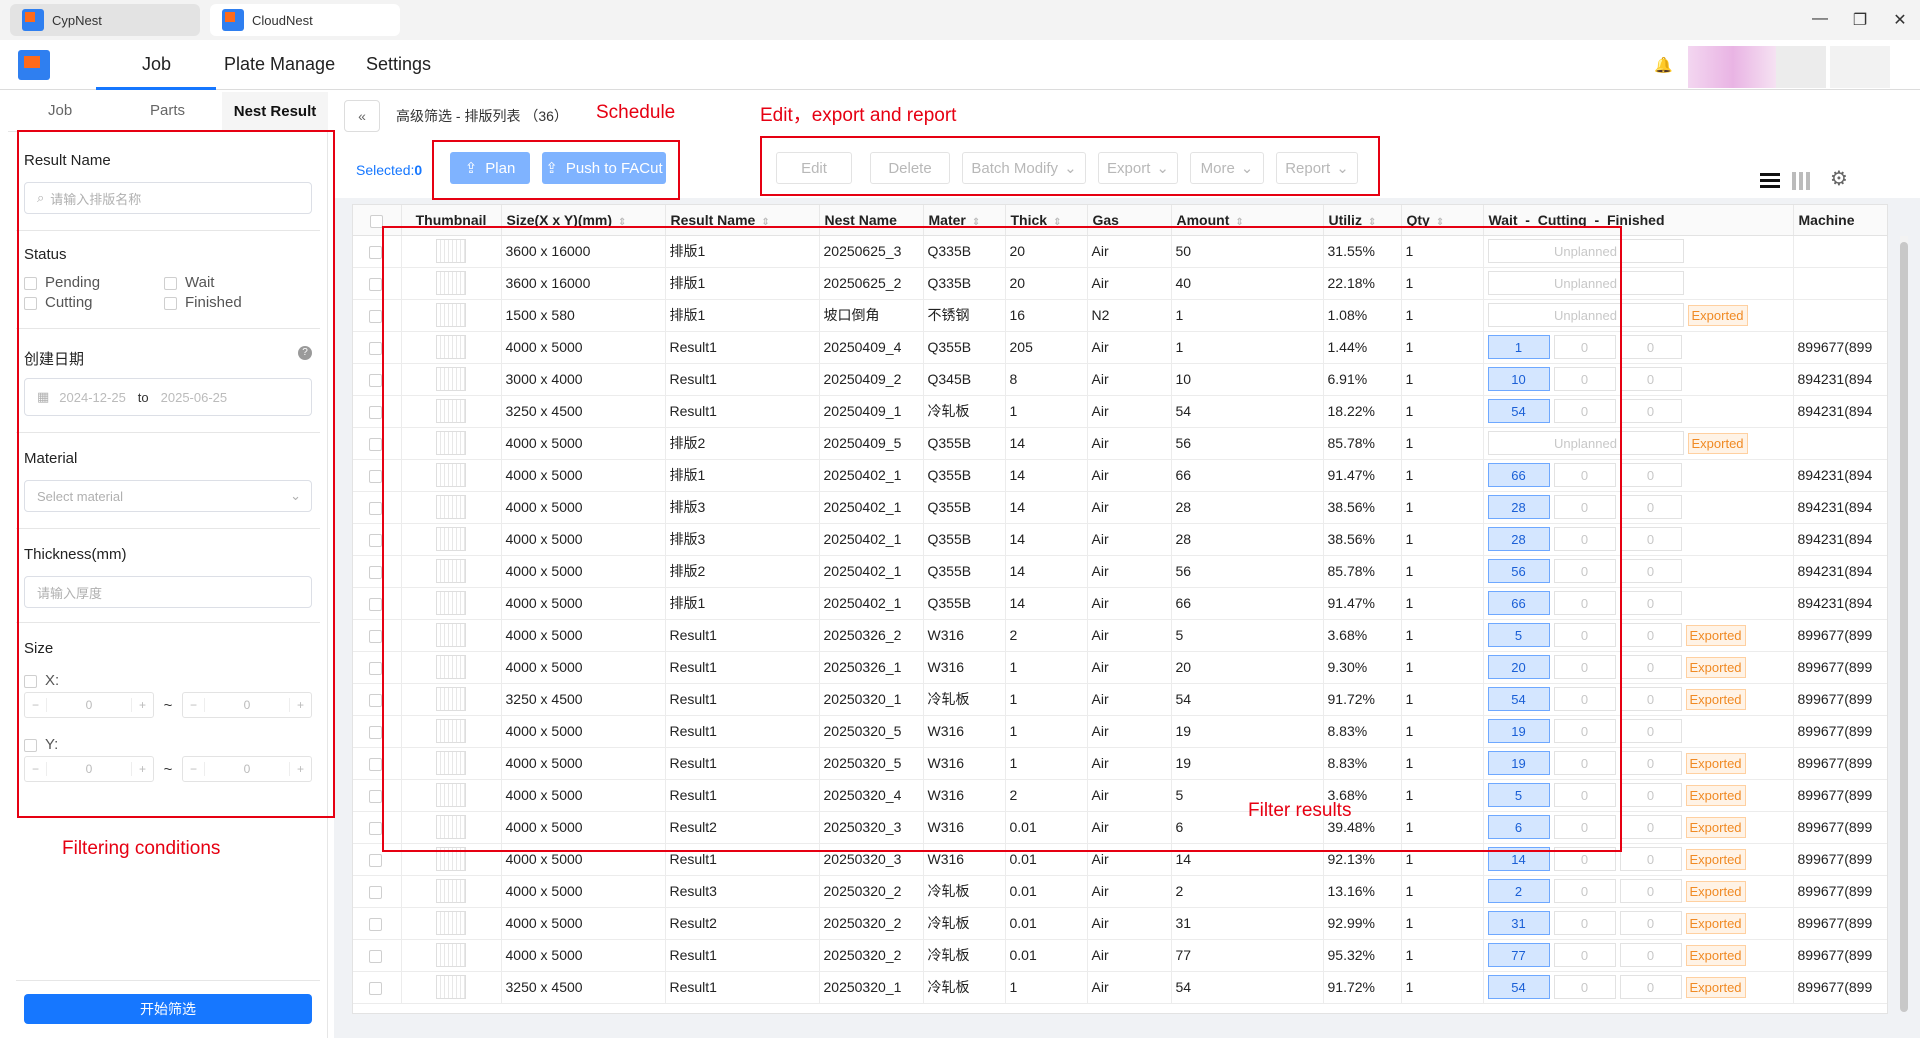  I want to click on exported-badge: Exported, so click(1715, 763).